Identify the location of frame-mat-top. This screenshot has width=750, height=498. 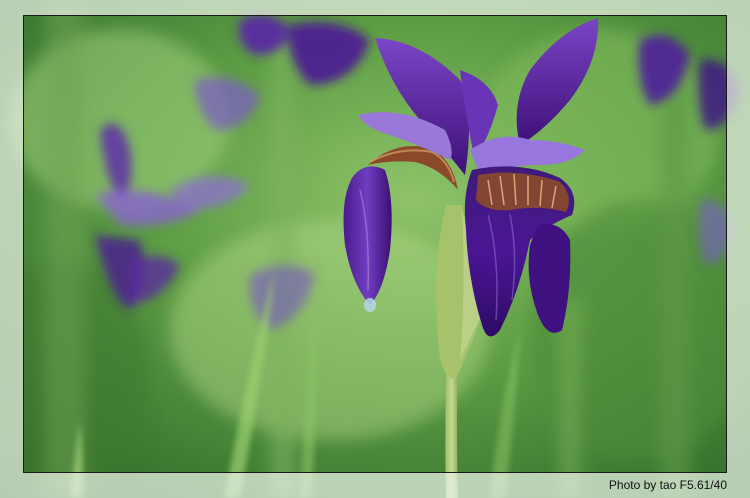
(375, 7).